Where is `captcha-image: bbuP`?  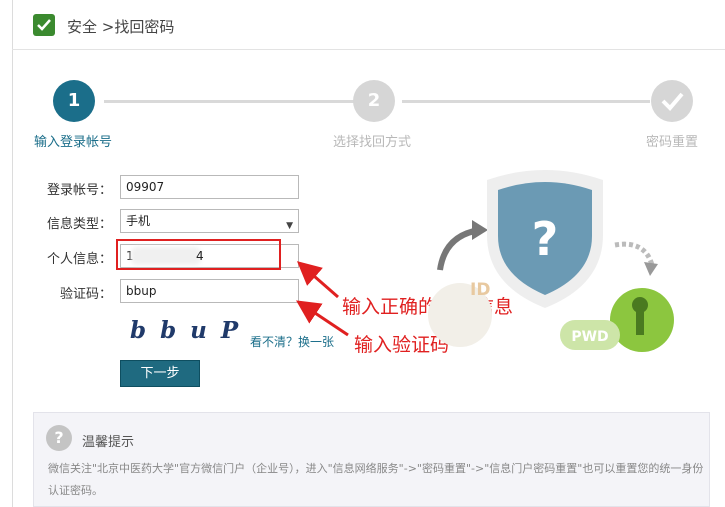 captcha-image: bbuP is located at coordinates (185, 332).